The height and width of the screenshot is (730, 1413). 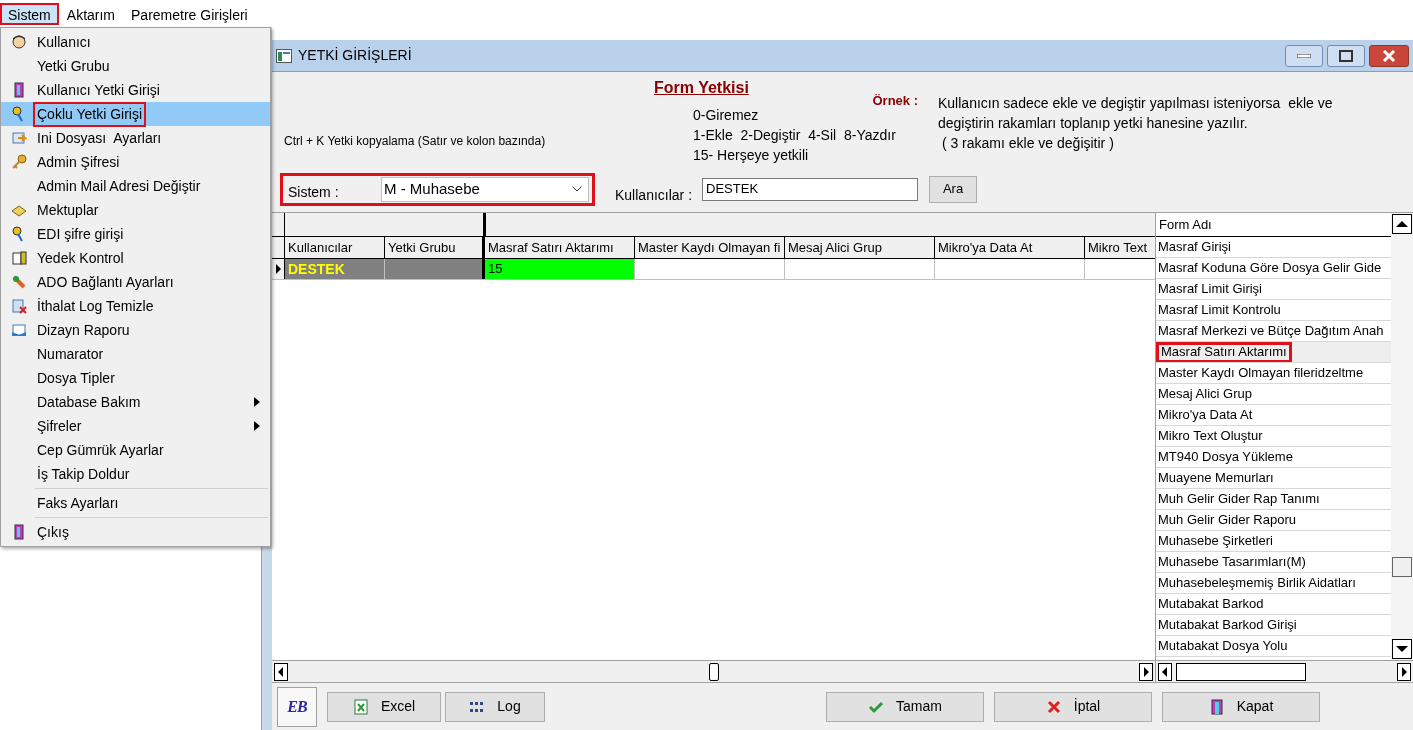 What do you see at coordinates (1227, 625) in the screenshot?
I see `form-list-item: Mutabakat Barkod Girişi` at bounding box center [1227, 625].